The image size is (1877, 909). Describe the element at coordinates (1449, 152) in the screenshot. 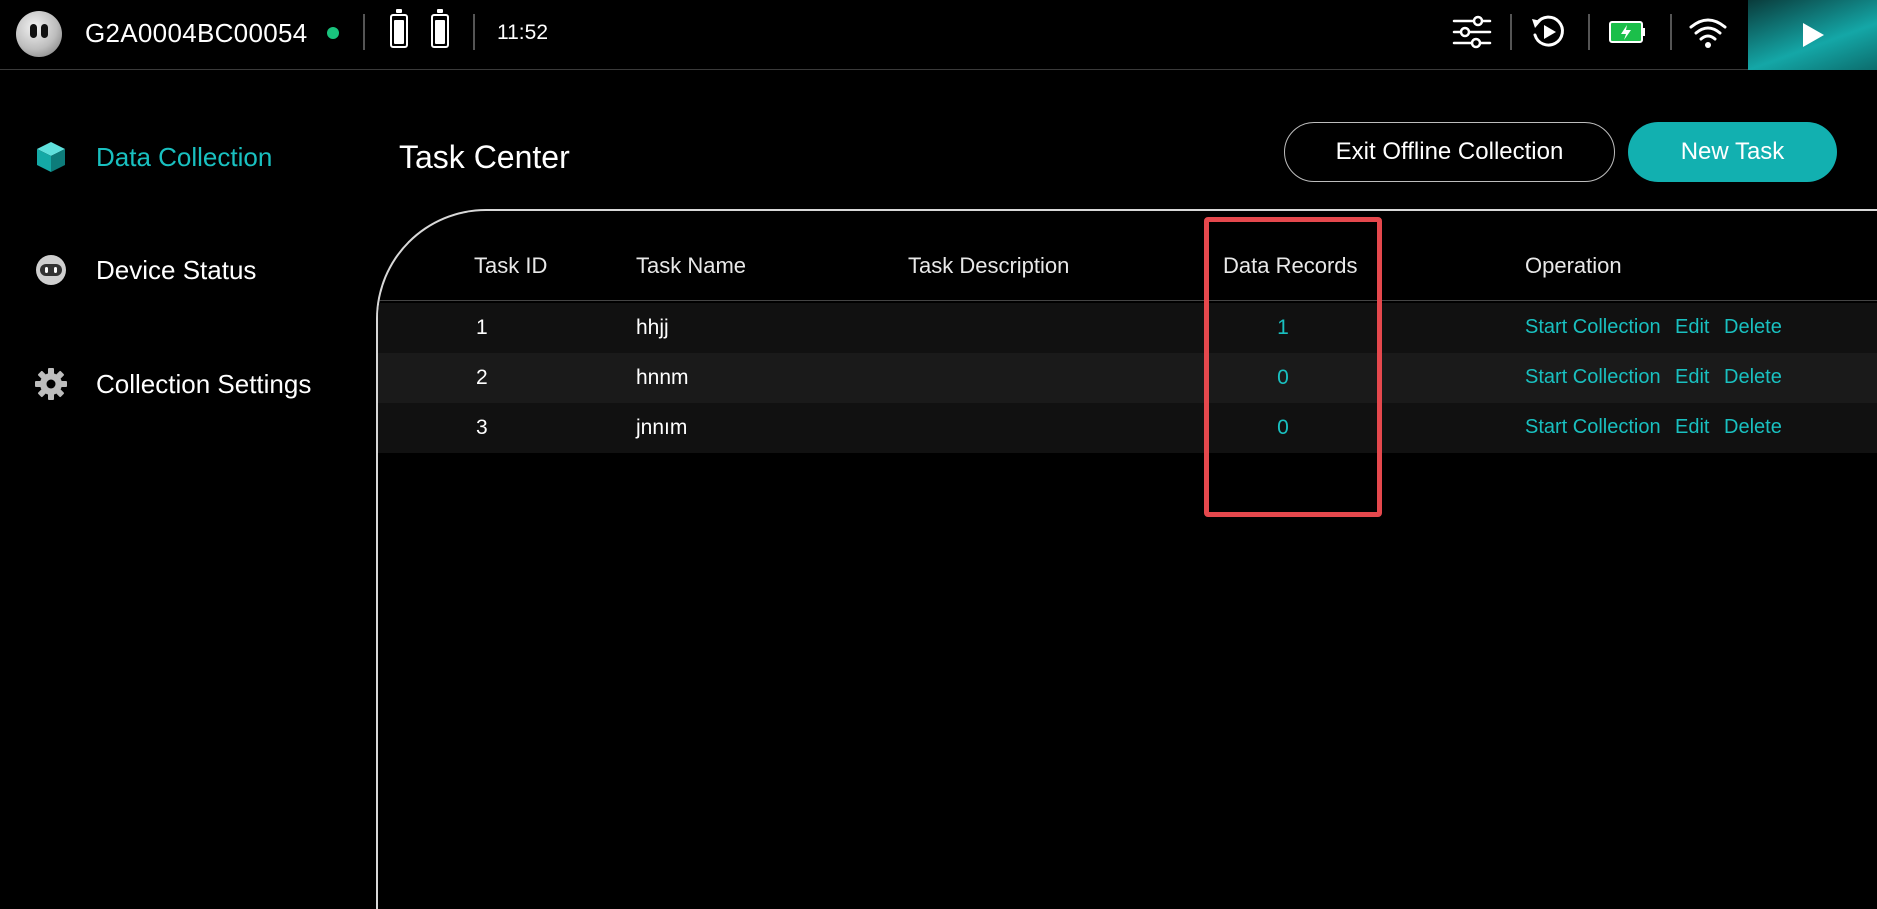

I see `exit-offline-collection-button: Exit Offline Collection` at that location.